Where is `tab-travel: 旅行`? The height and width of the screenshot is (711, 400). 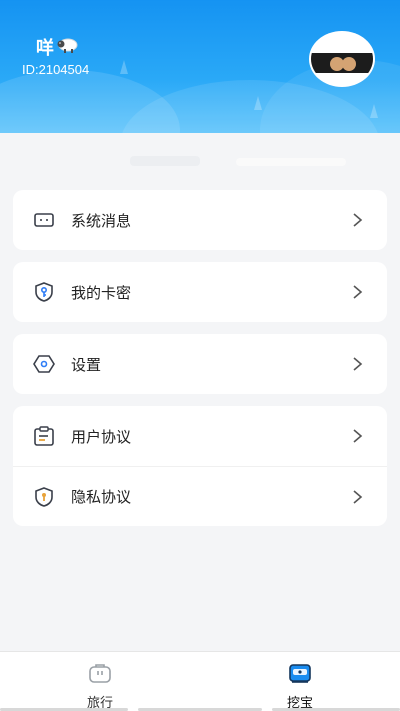 tab-travel: 旅行 is located at coordinates (100, 681).